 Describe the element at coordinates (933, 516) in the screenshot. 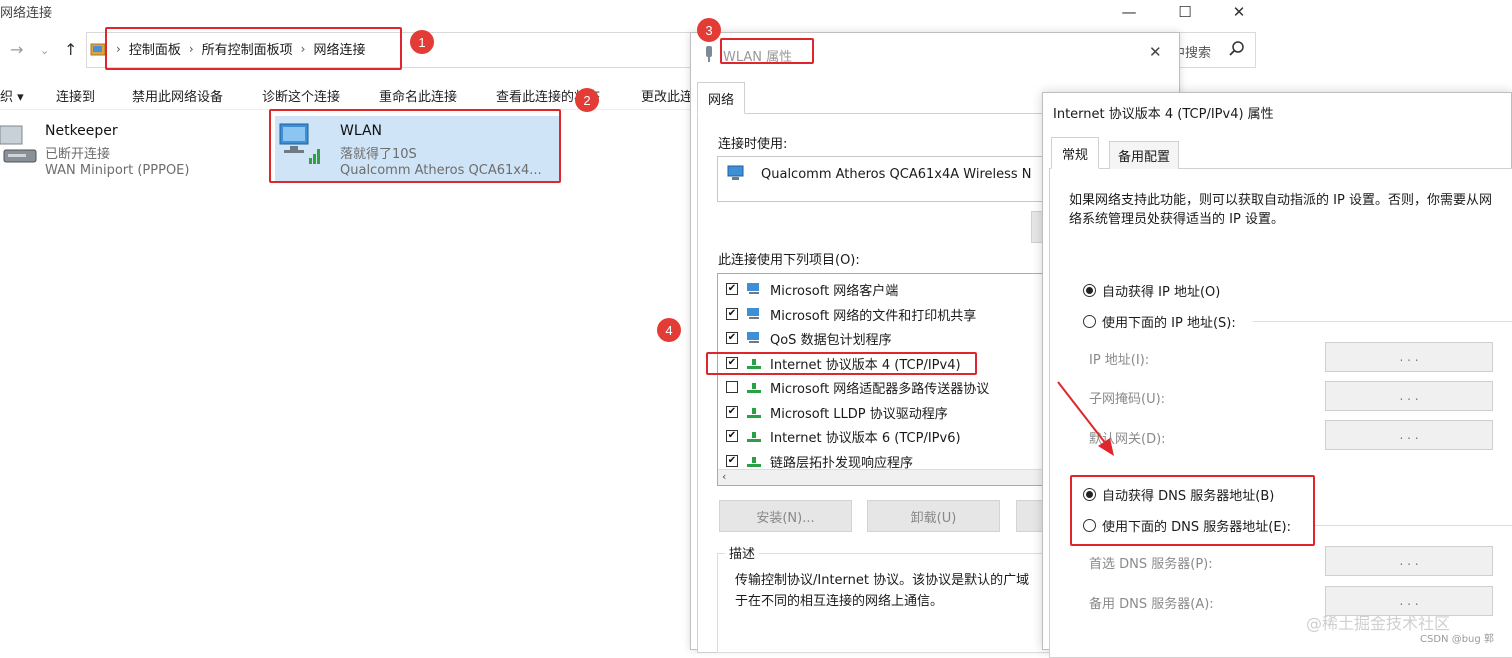

I see `uninstall-button: 卸载(U)` at that location.